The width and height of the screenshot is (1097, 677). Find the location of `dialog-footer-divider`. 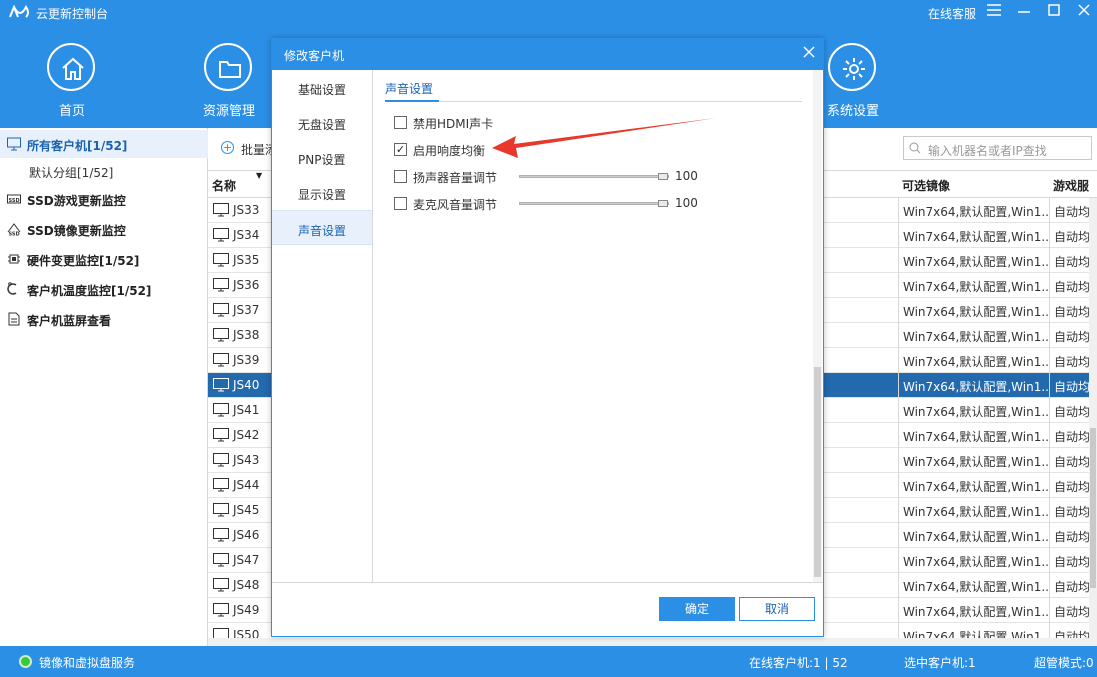

dialog-footer-divider is located at coordinates (547, 582).